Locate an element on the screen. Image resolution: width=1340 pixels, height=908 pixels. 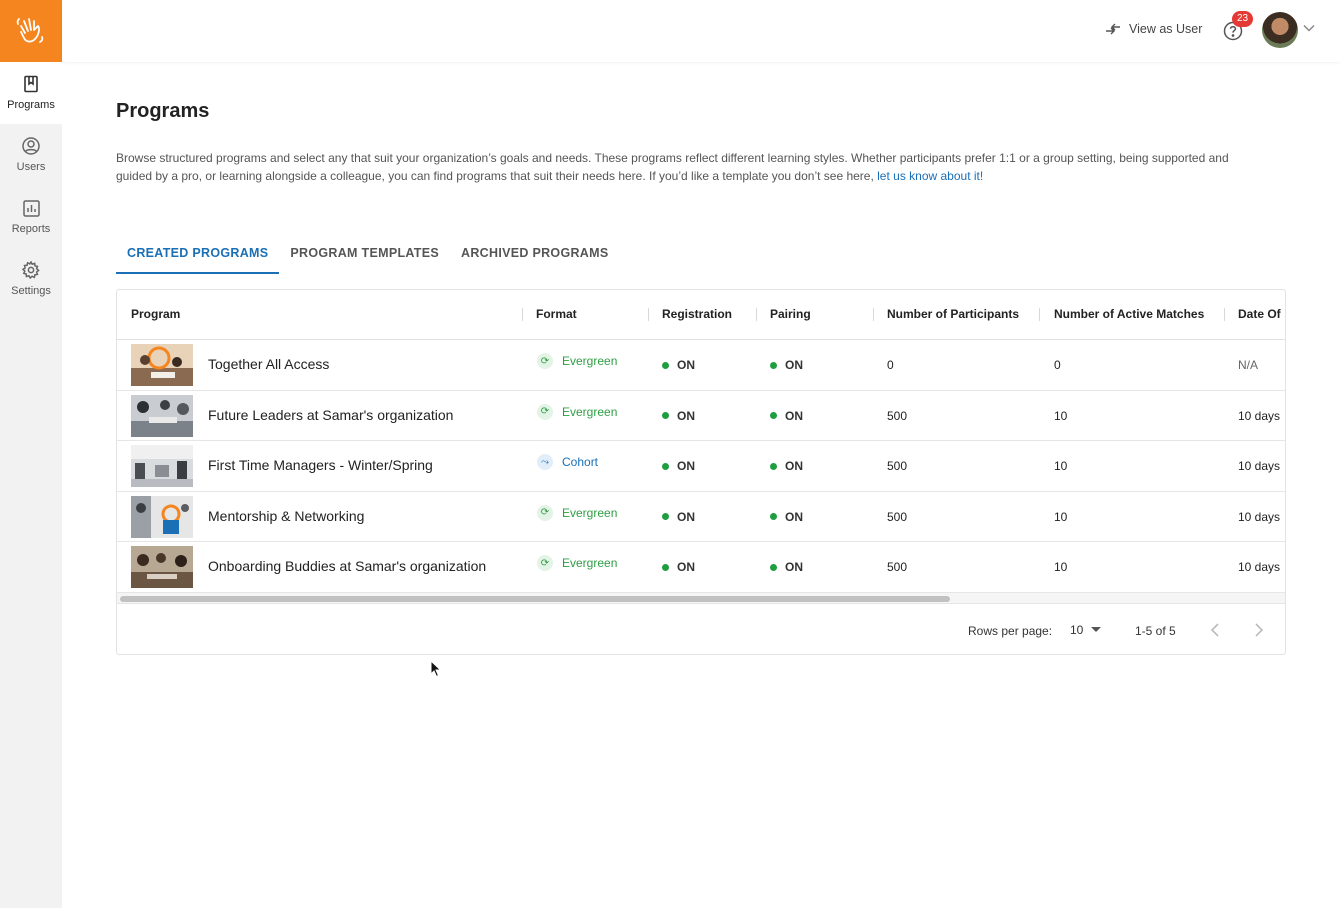
column-header-format: Format is located at coordinates (556, 314).